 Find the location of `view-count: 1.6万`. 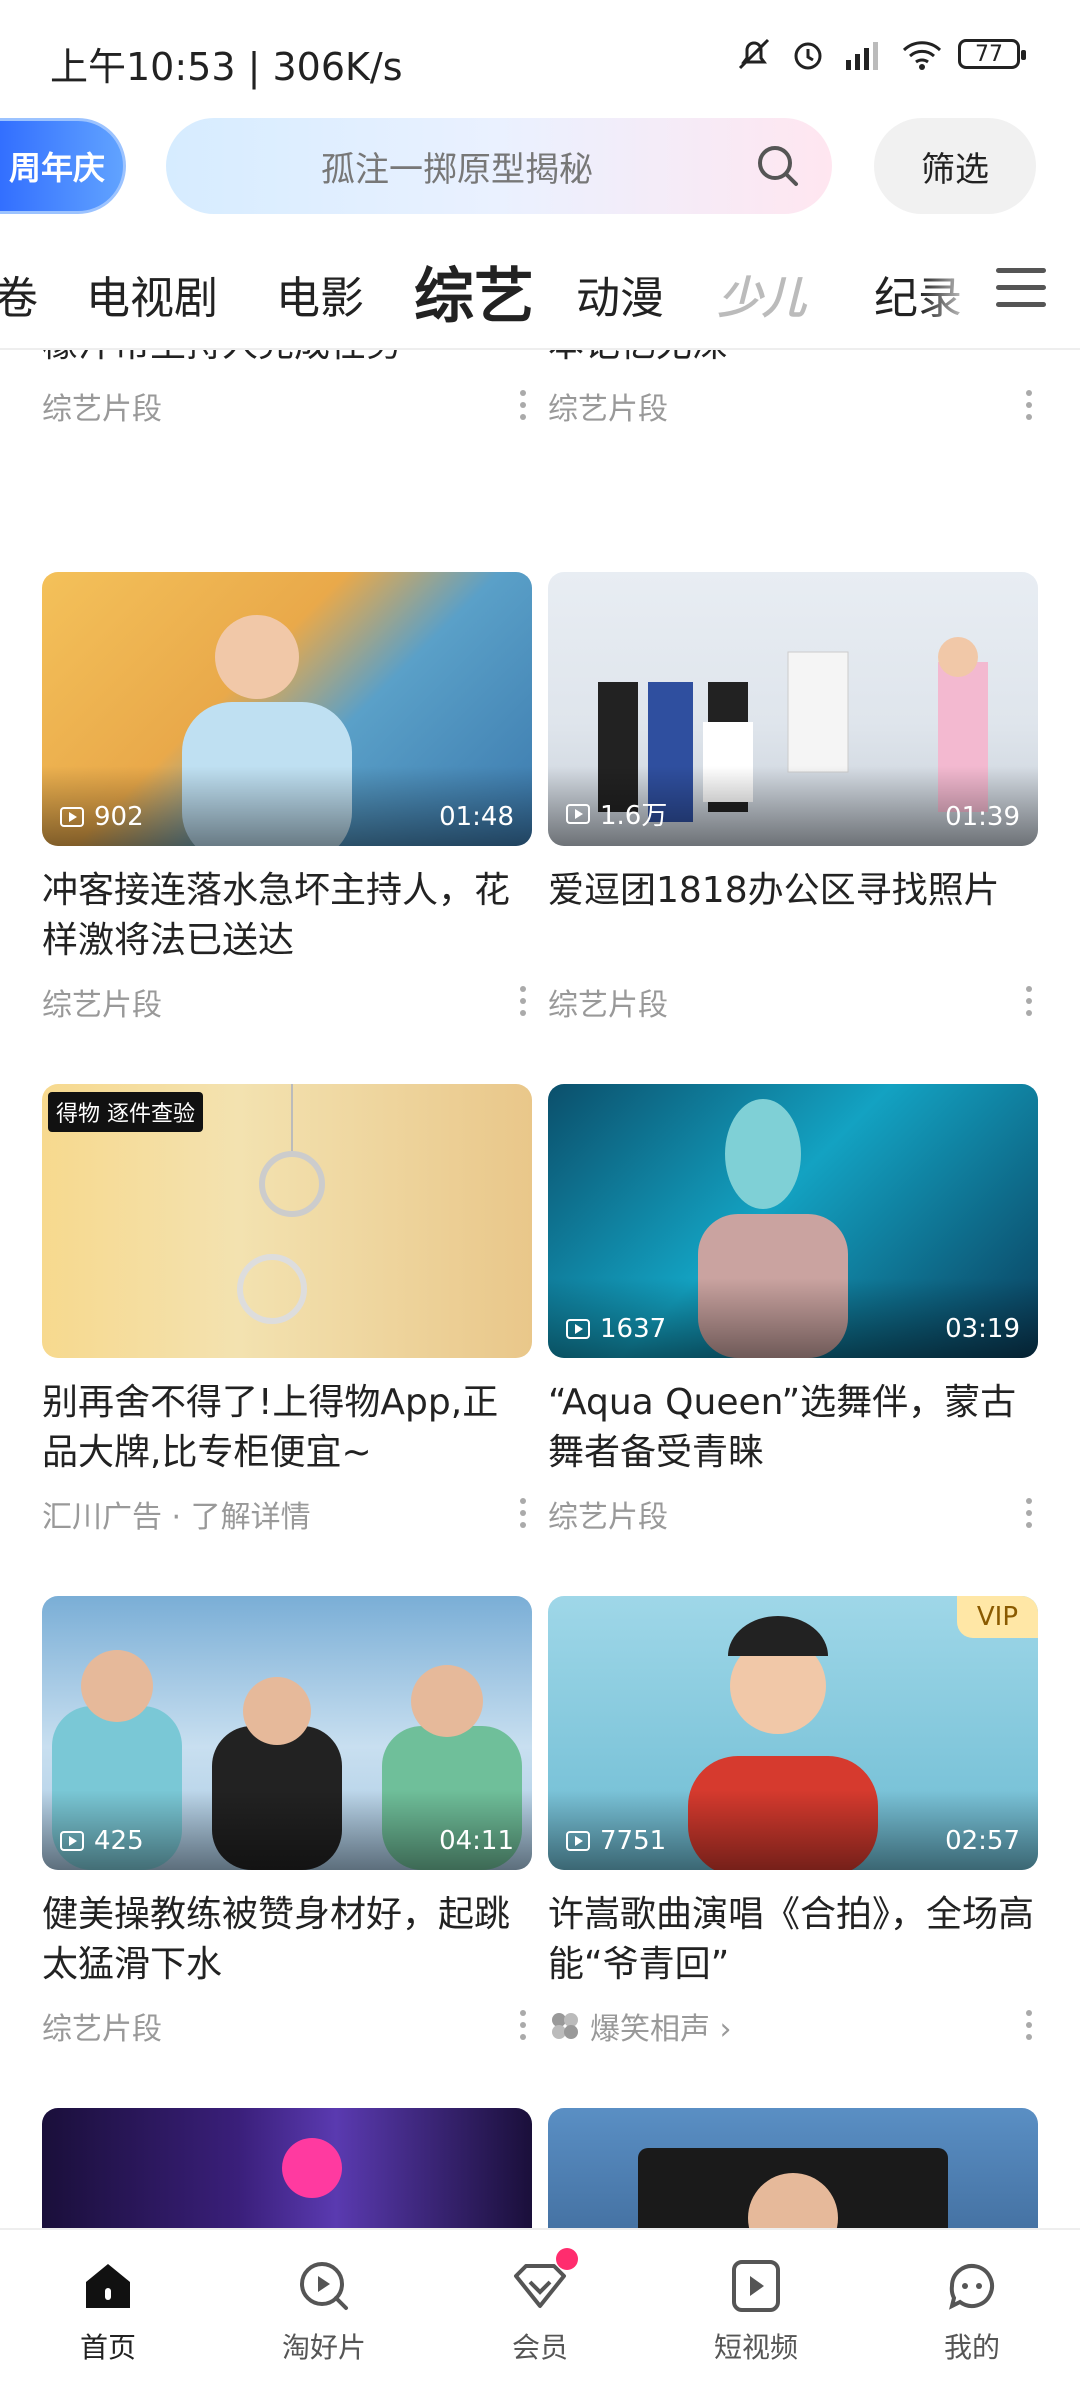

view-count: 1.6万 is located at coordinates (616, 813).